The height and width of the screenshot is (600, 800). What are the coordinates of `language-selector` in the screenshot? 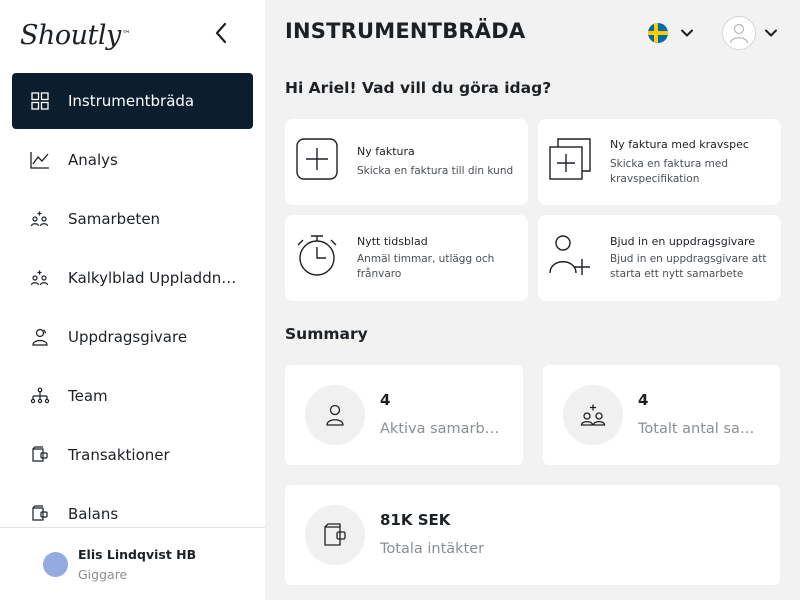 It's located at (673, 33).